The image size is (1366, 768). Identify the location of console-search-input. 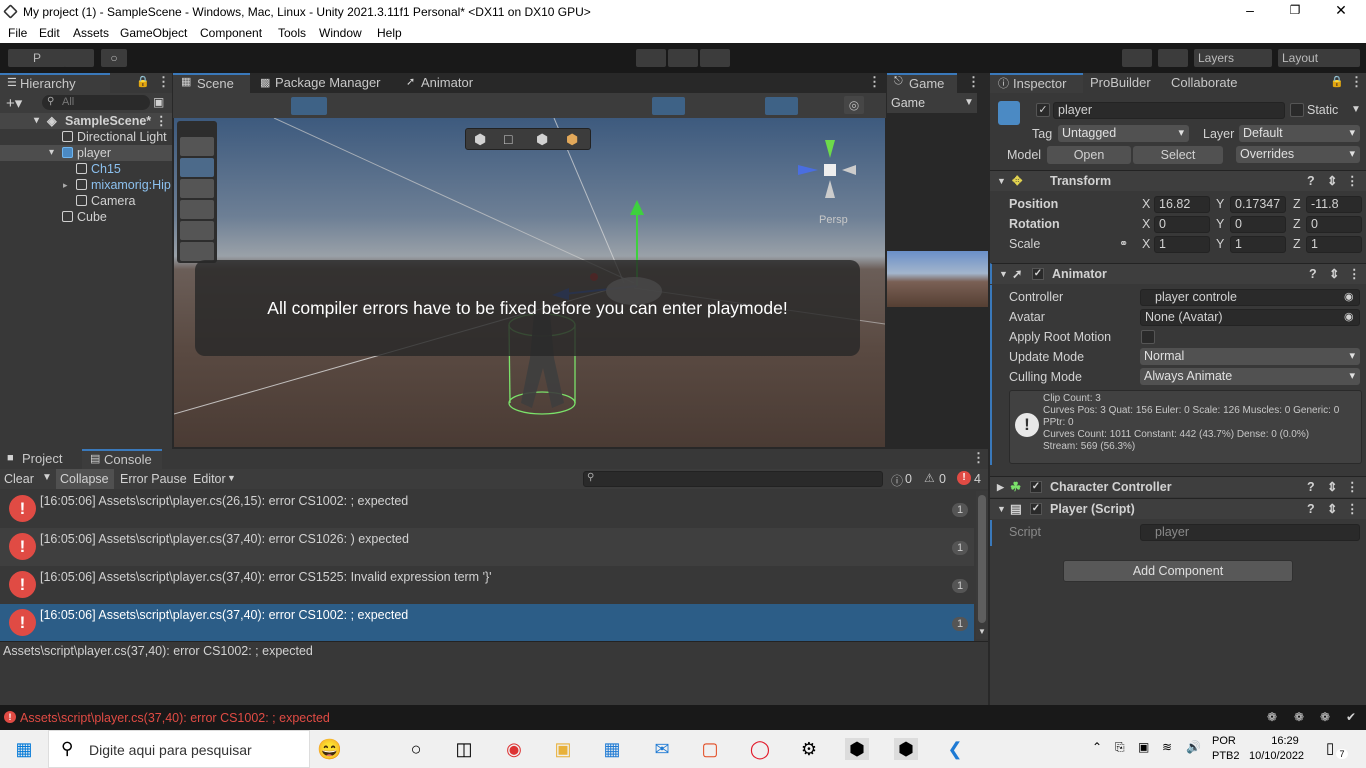
(733, 479).